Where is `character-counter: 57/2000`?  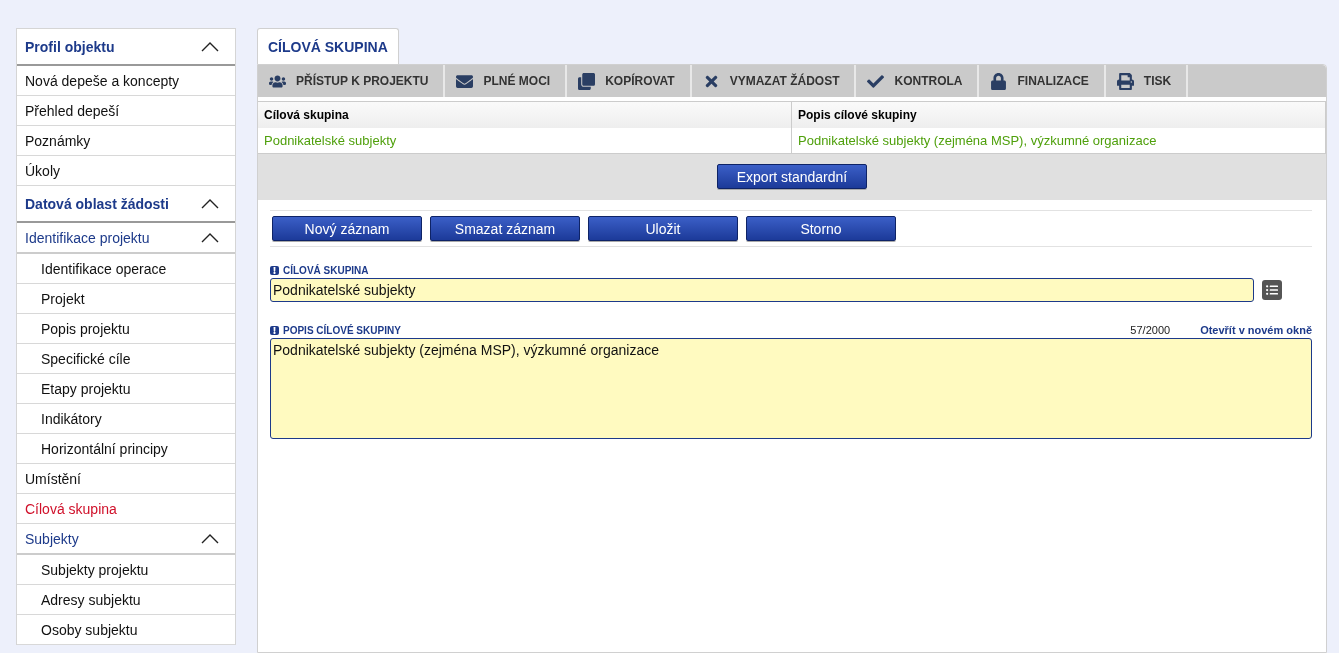 character-counter: 57/2000 is located at coordinates (1150, 330).